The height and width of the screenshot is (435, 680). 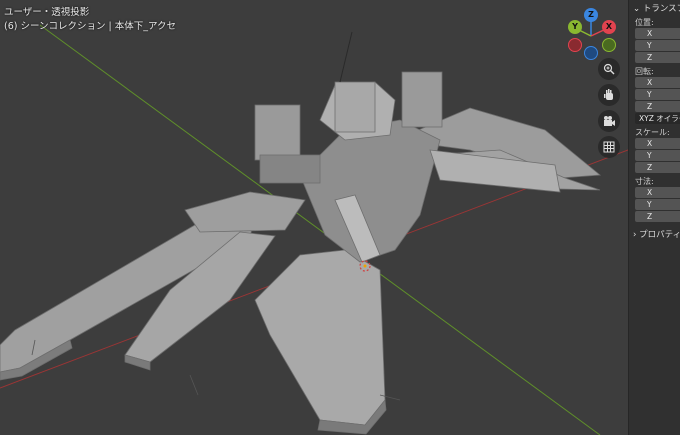 What do you see at coordinates (657, 82) in the screenshot?
I see `rotation-x-field: X` at bounding box center [657, 82].